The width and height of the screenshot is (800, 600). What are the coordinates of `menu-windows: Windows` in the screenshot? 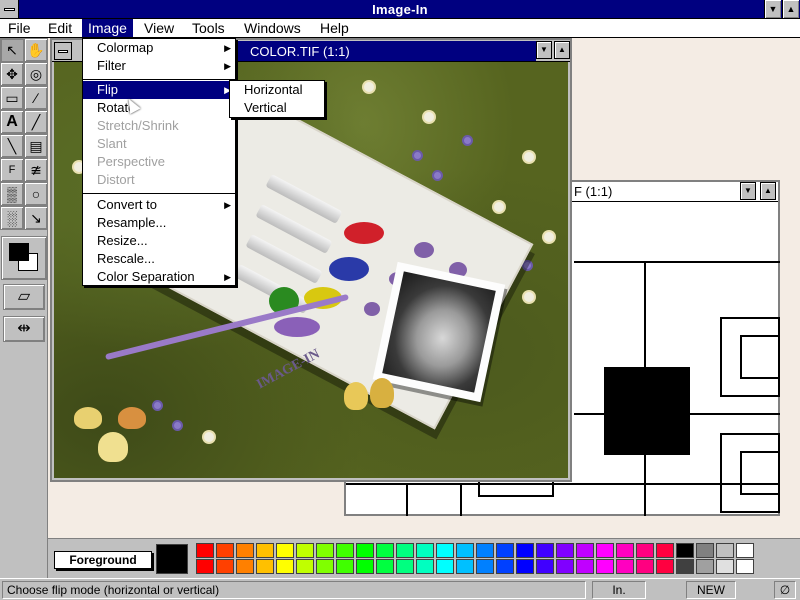 It's located at (272, 28).